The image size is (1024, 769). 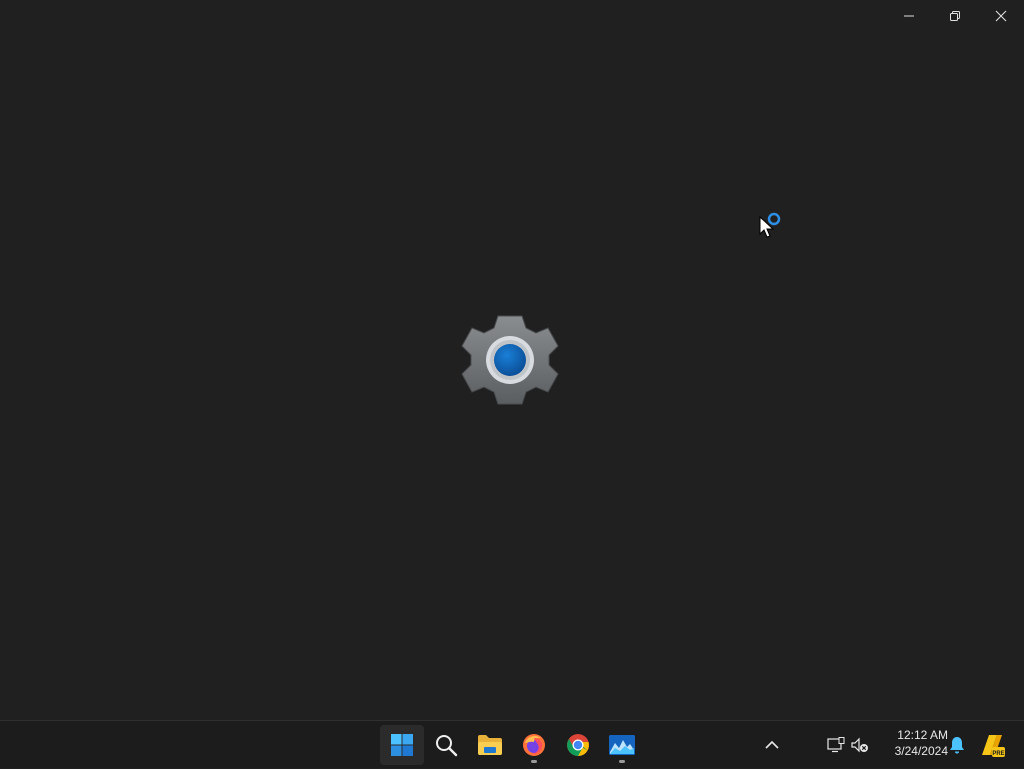 I want to click on firefox-button, so click(x=534, y=745).